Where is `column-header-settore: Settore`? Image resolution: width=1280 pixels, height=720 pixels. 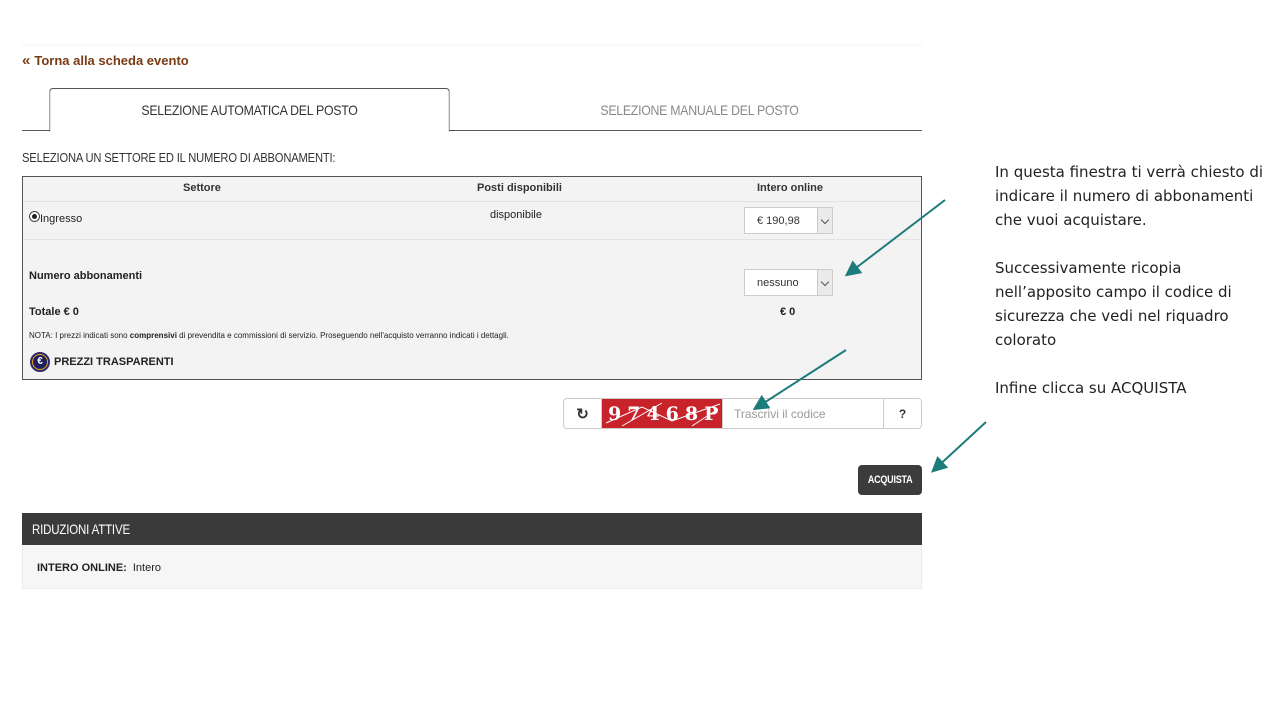
column-header-settore: Settore is located at coordinates (202, 188).